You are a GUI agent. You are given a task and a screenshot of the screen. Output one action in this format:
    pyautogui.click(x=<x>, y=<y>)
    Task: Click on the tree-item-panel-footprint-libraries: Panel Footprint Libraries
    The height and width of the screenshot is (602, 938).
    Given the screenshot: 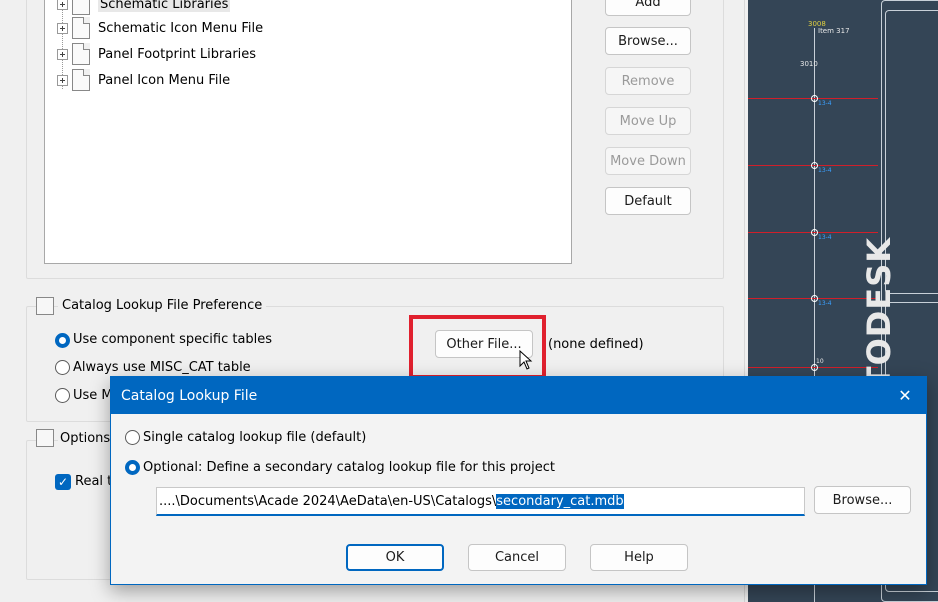 What is the action you would take?
    pyautogui.click(x=156, y=54)
    